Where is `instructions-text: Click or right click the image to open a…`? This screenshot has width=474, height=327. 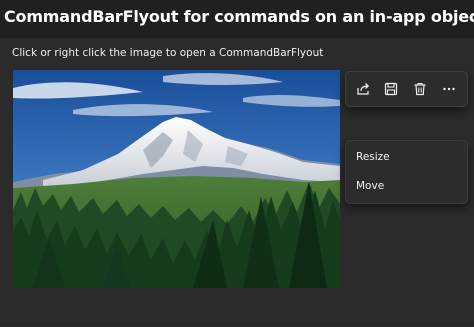
instructions-text: Click or right click the image to open a… is located at coordinates (168, 53).